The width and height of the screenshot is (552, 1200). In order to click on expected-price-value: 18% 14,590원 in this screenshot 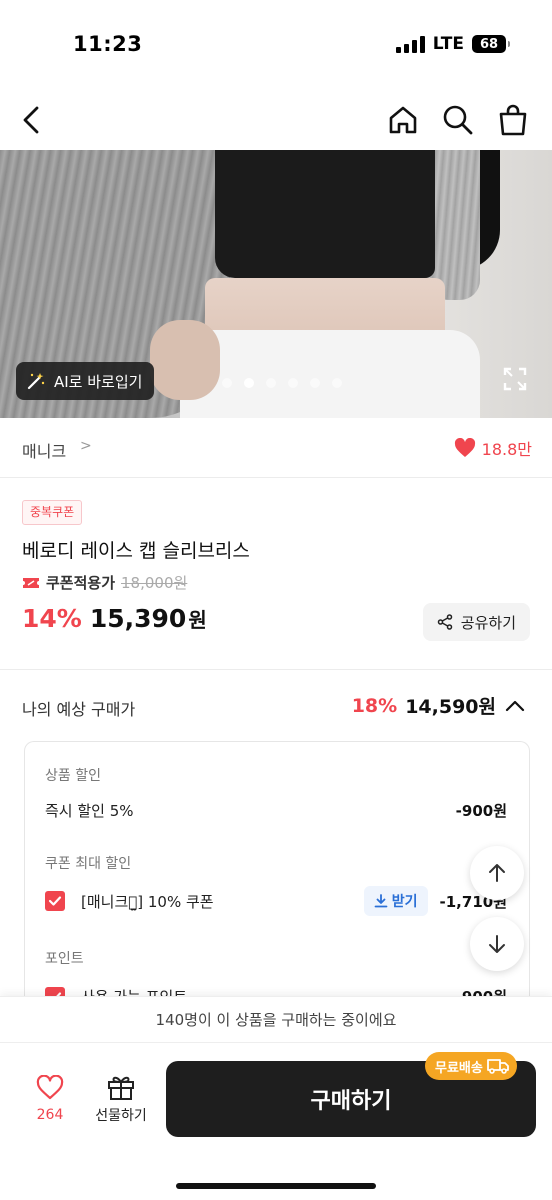, I will do `click(439, 705)`.